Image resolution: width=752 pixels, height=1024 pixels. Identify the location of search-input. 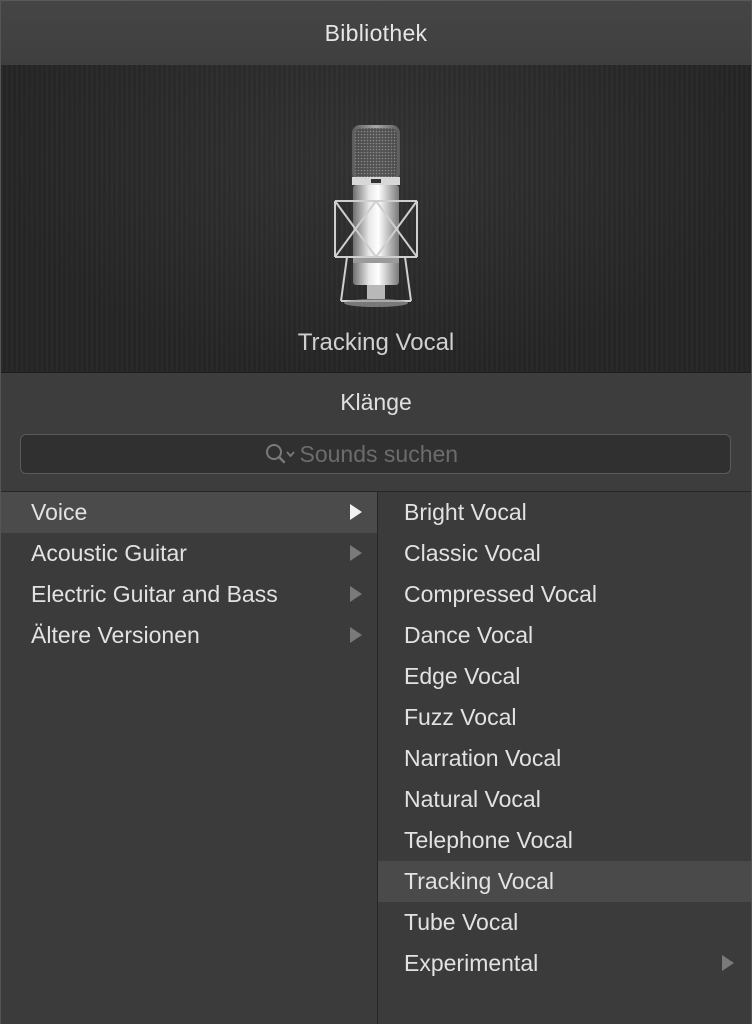
(394, 454).